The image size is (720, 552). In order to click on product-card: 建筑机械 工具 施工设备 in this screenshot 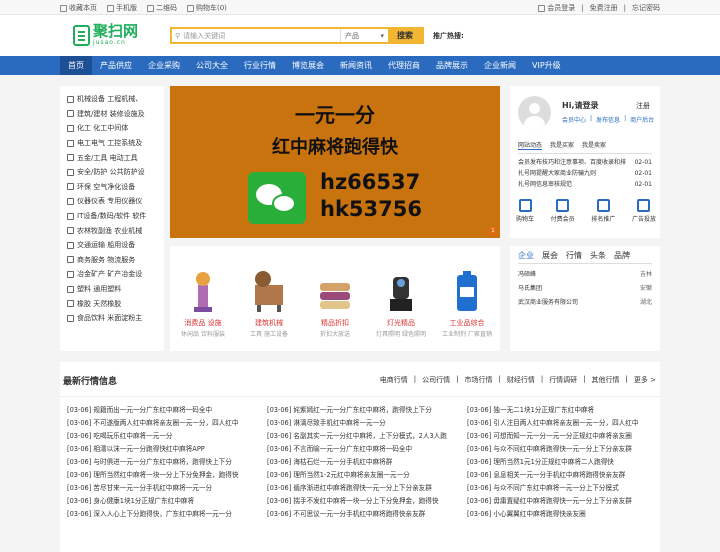, I will do `click(269, 307)`.